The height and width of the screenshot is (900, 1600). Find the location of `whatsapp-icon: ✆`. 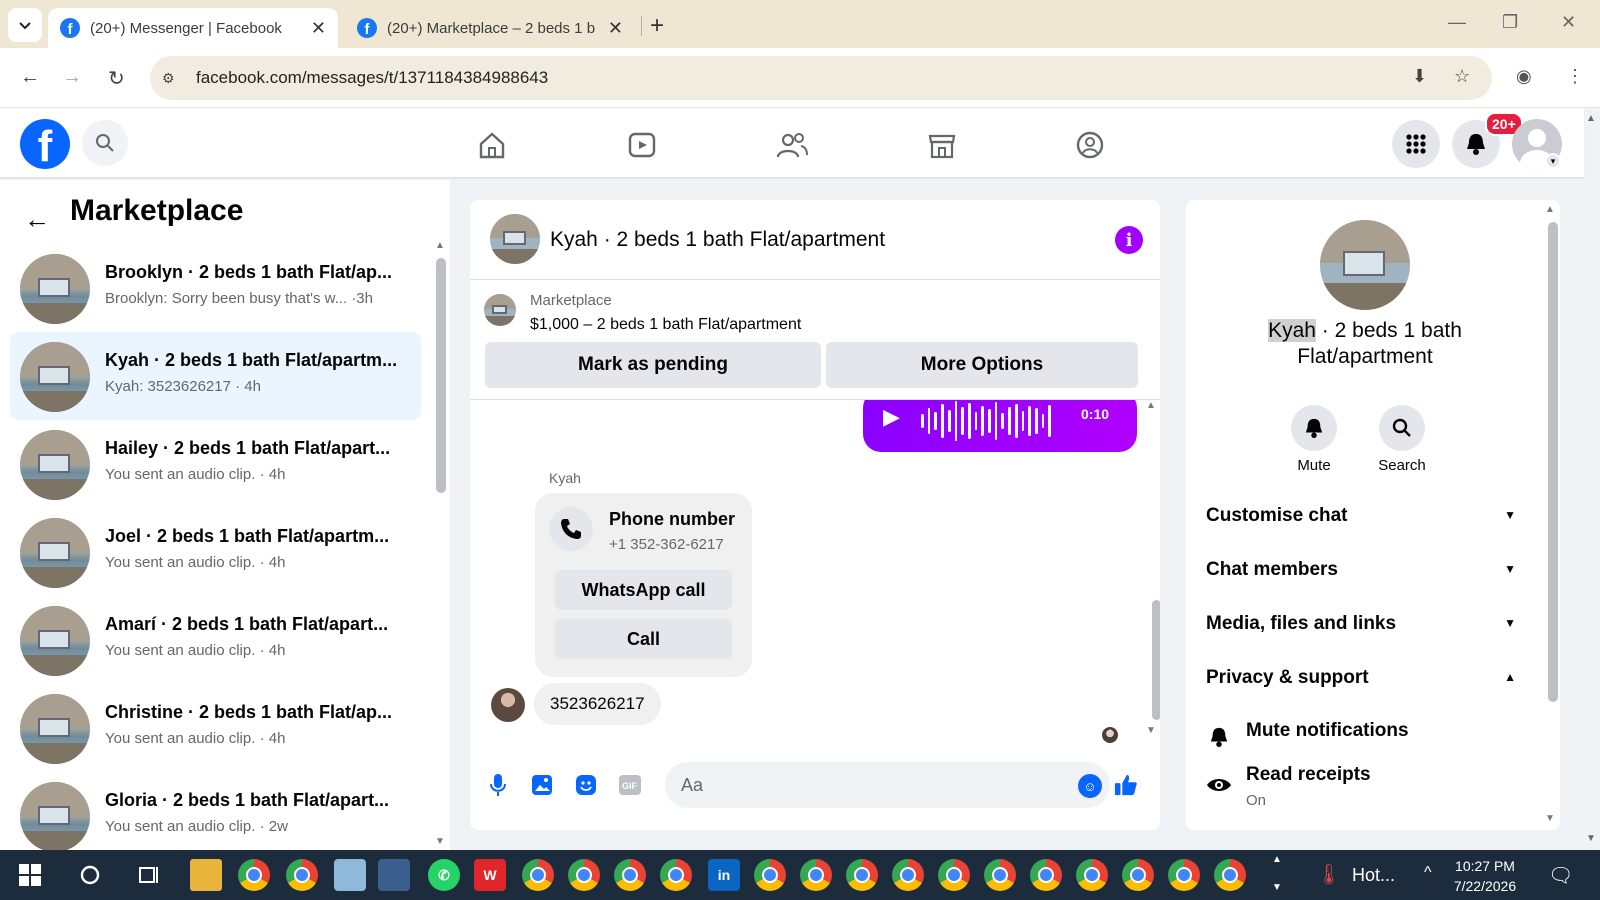

whatsapp-icon: ✆ is located at coordinates (444, 875).